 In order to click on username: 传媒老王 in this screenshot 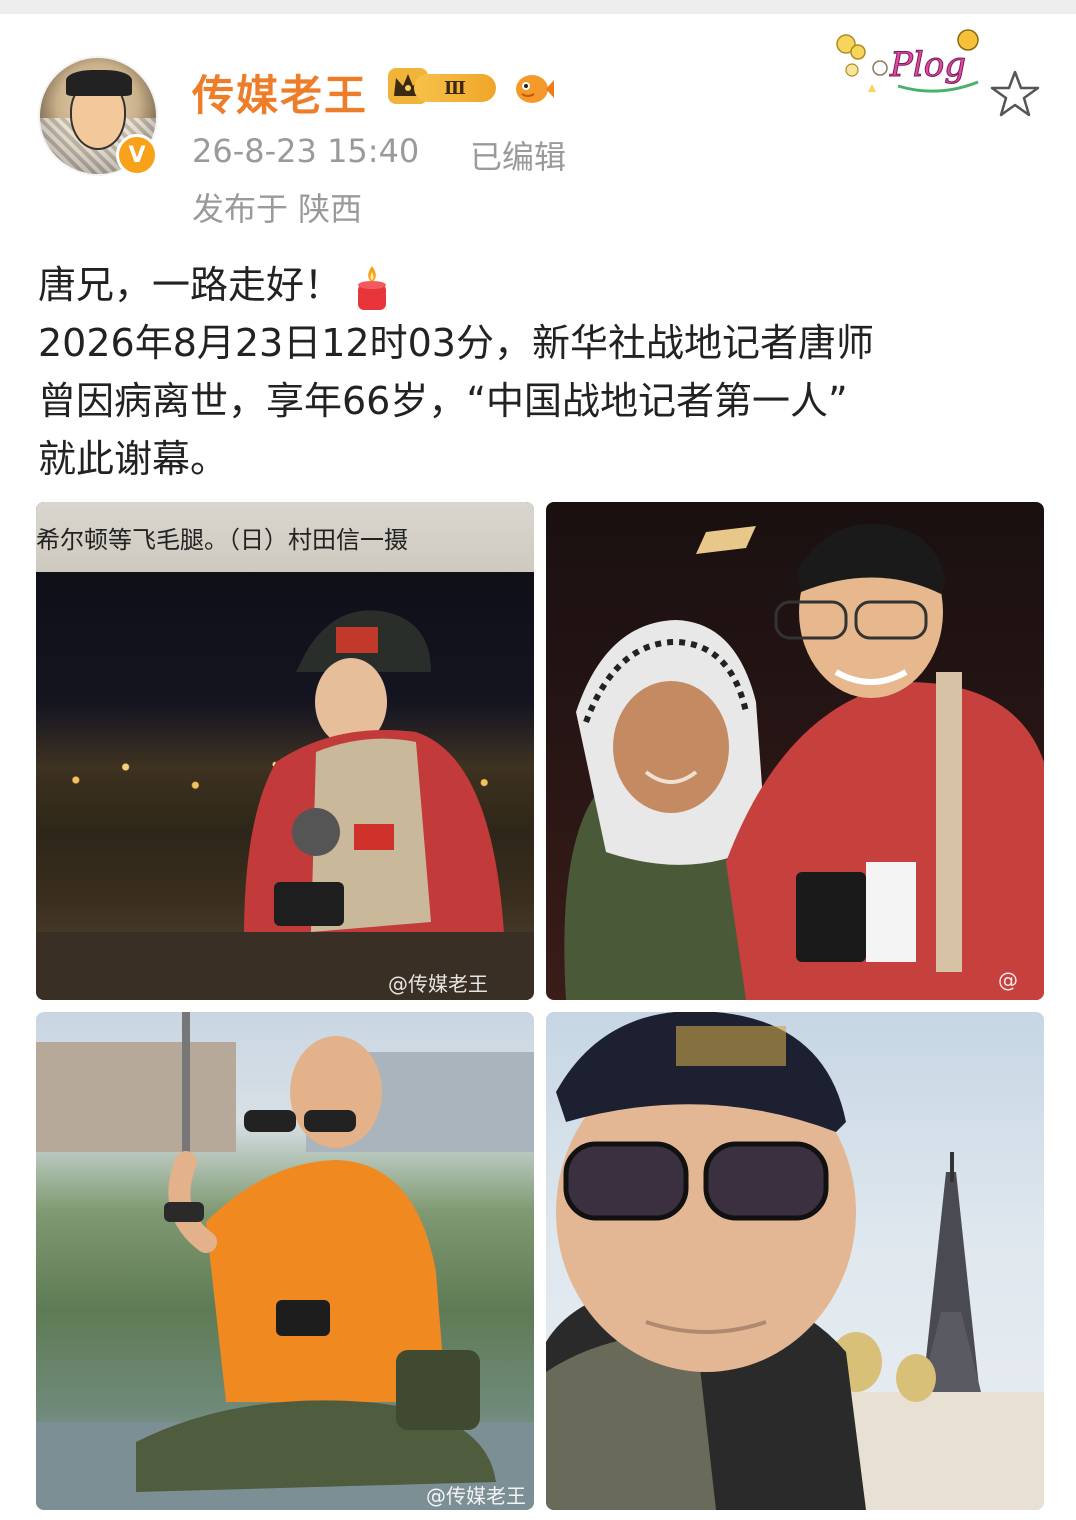, I will do `click(280, 92)`.